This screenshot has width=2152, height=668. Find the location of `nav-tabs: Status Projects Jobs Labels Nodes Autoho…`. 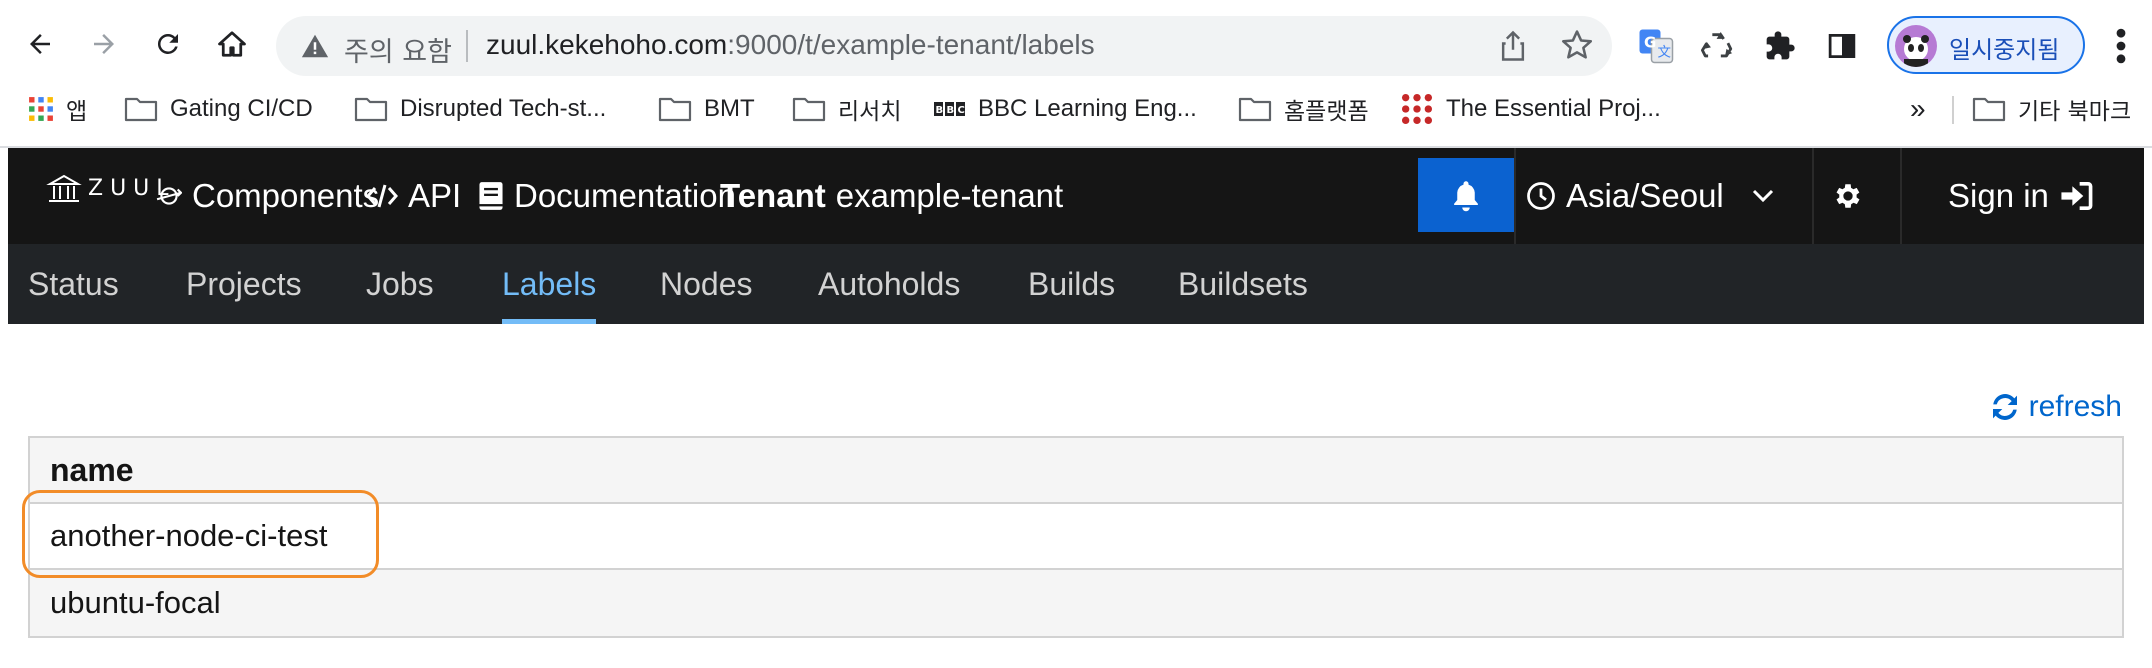

nav-tabs: Status Projects Jobs Labels Nodes Autoho… is located at coordinates (1076, 284).